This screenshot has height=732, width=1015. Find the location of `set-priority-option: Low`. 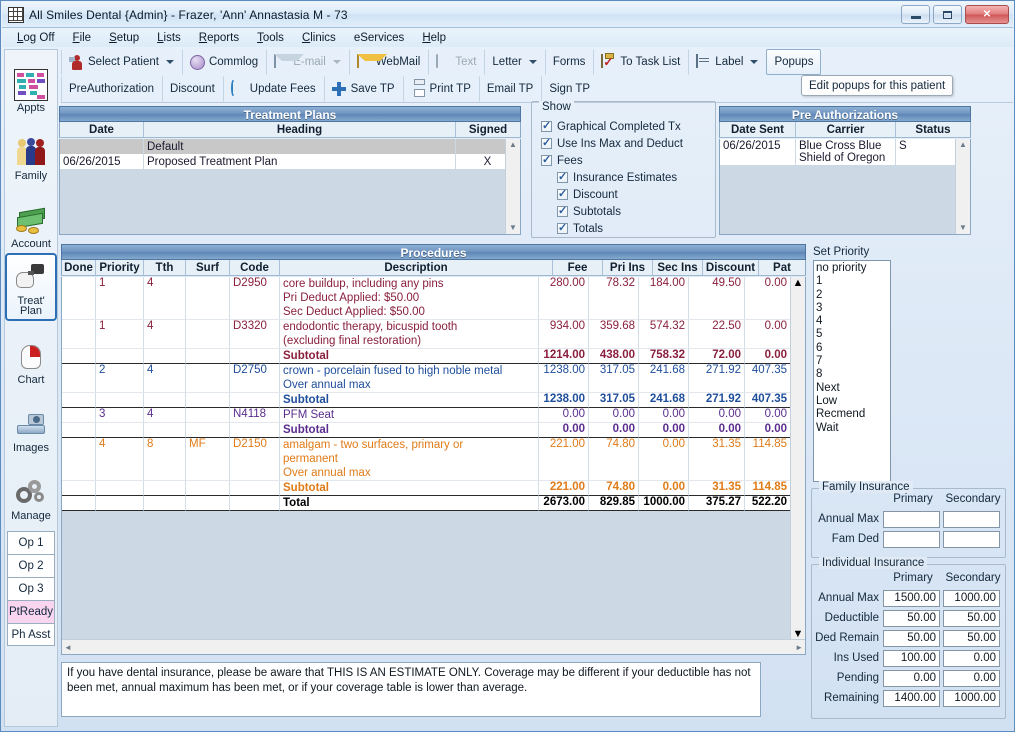

set-priority-option: Low is located at coordinates (853, 401).